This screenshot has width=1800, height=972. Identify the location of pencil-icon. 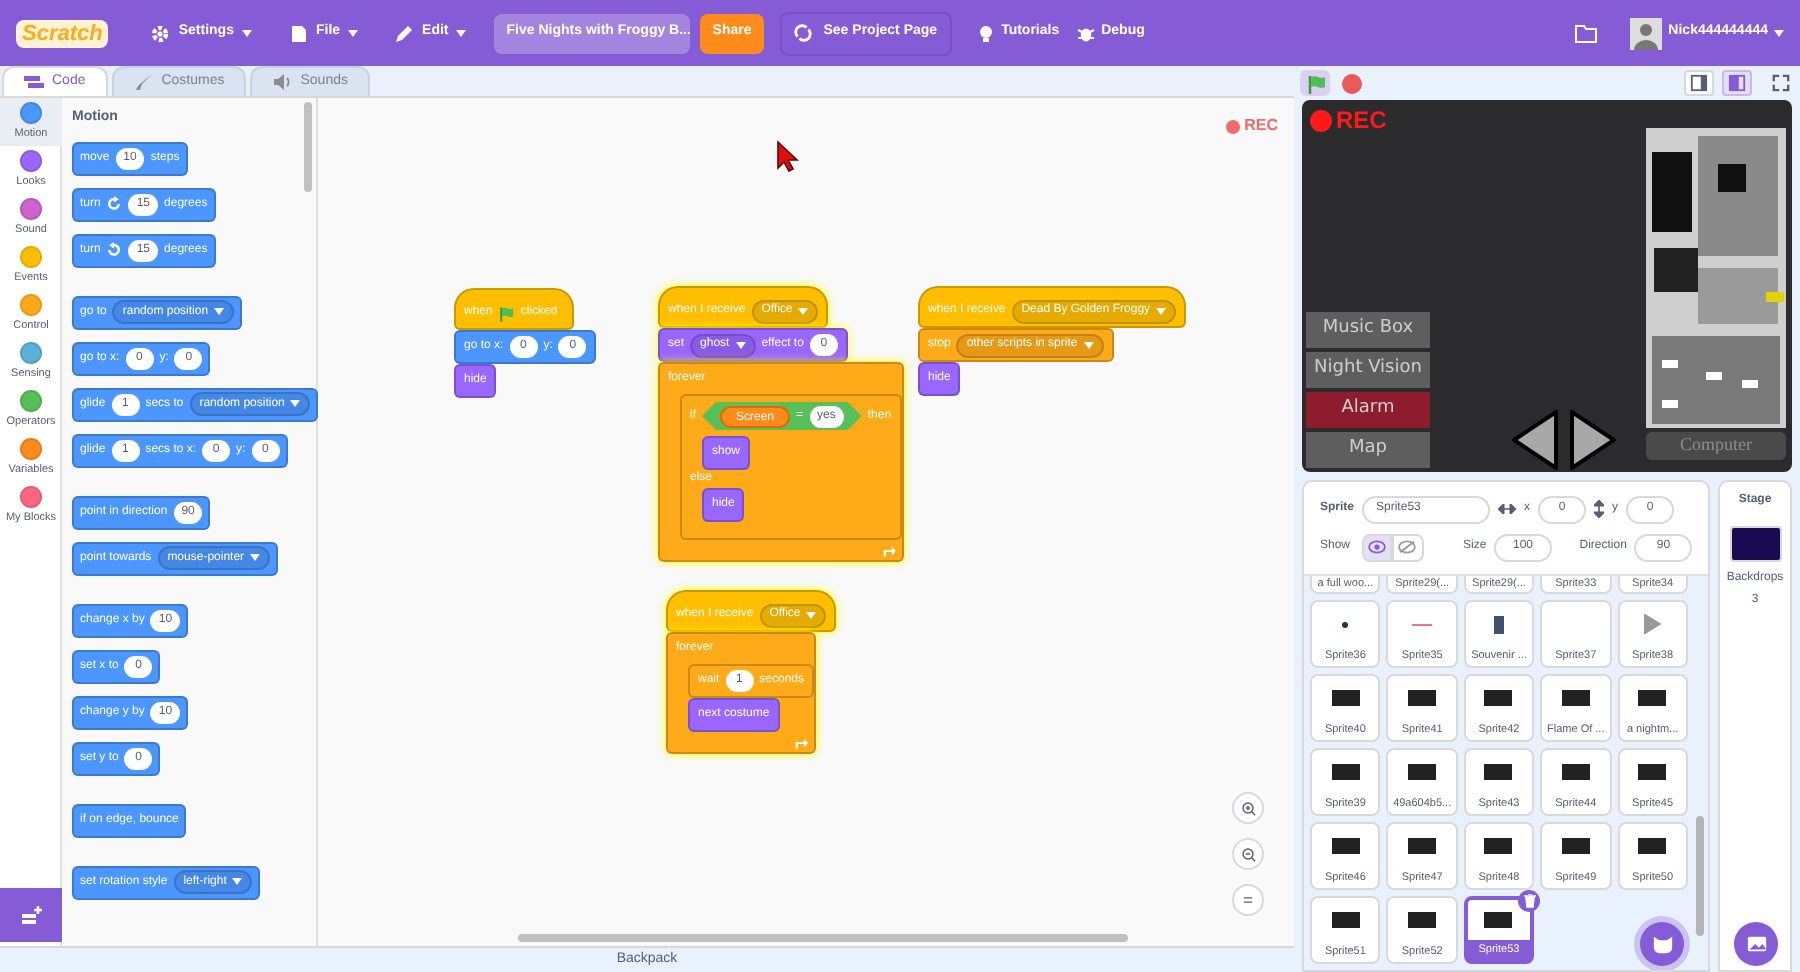
(404, 33).